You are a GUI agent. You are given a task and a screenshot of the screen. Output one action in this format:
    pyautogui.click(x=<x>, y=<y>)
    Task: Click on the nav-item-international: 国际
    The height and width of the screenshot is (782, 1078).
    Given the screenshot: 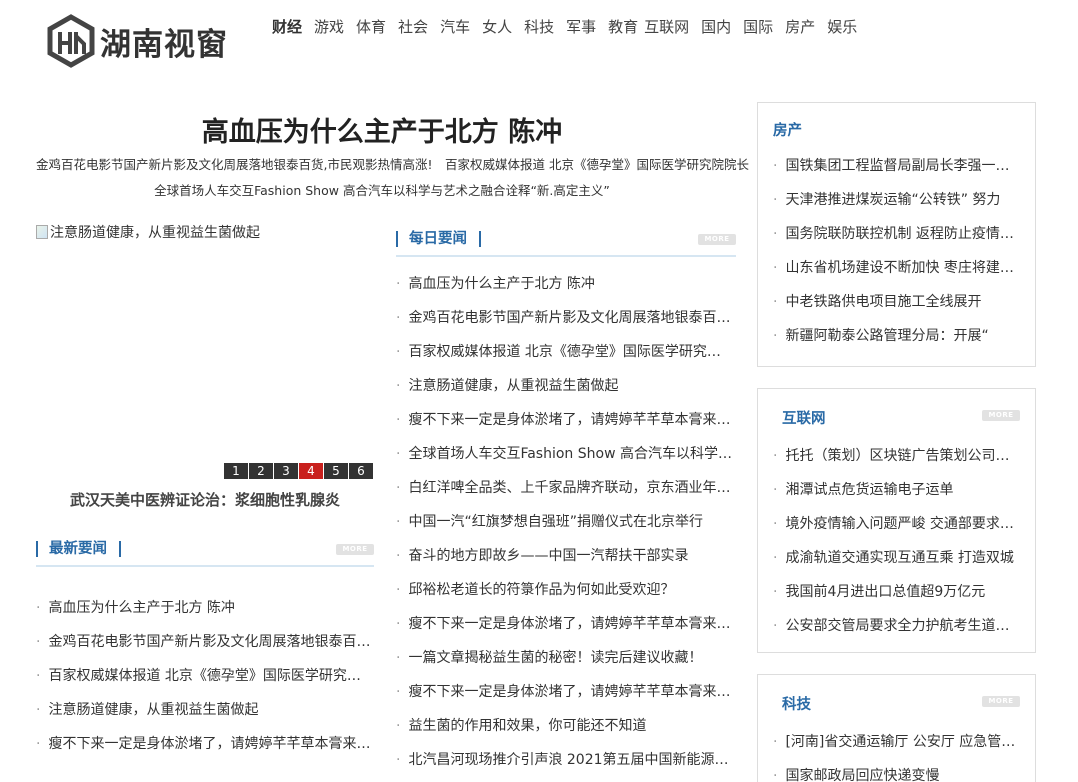 What is the action you would take?
    pyautogui.click(x=758, y=27)
    